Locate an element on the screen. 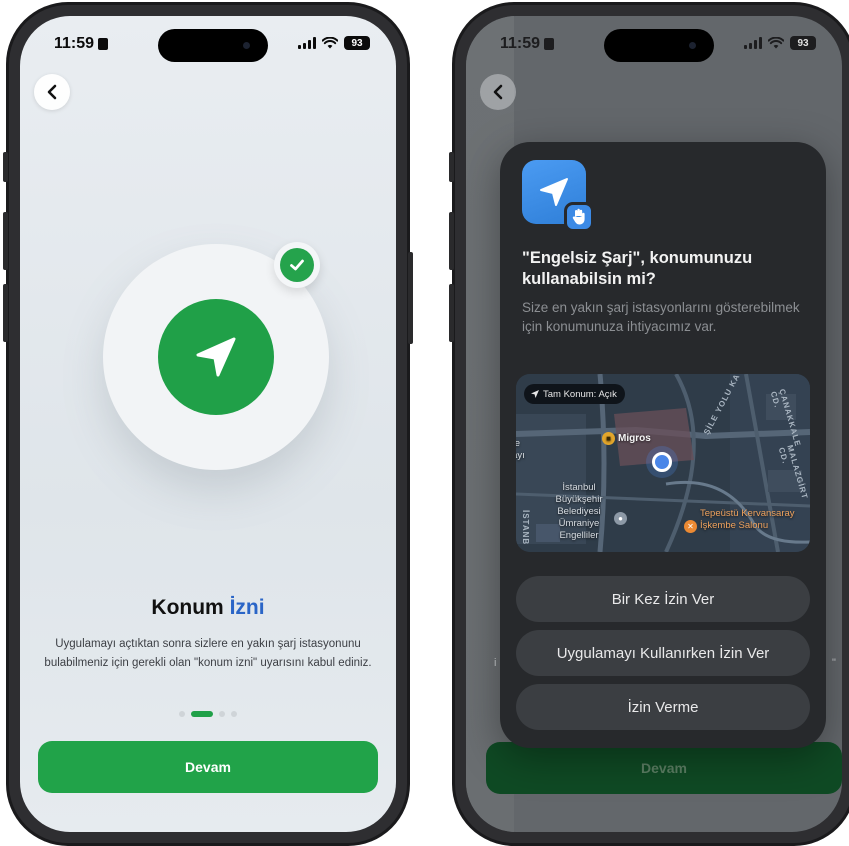 The image size is (849, 846). title-accent: İzni is located at coordinates (247, 607).